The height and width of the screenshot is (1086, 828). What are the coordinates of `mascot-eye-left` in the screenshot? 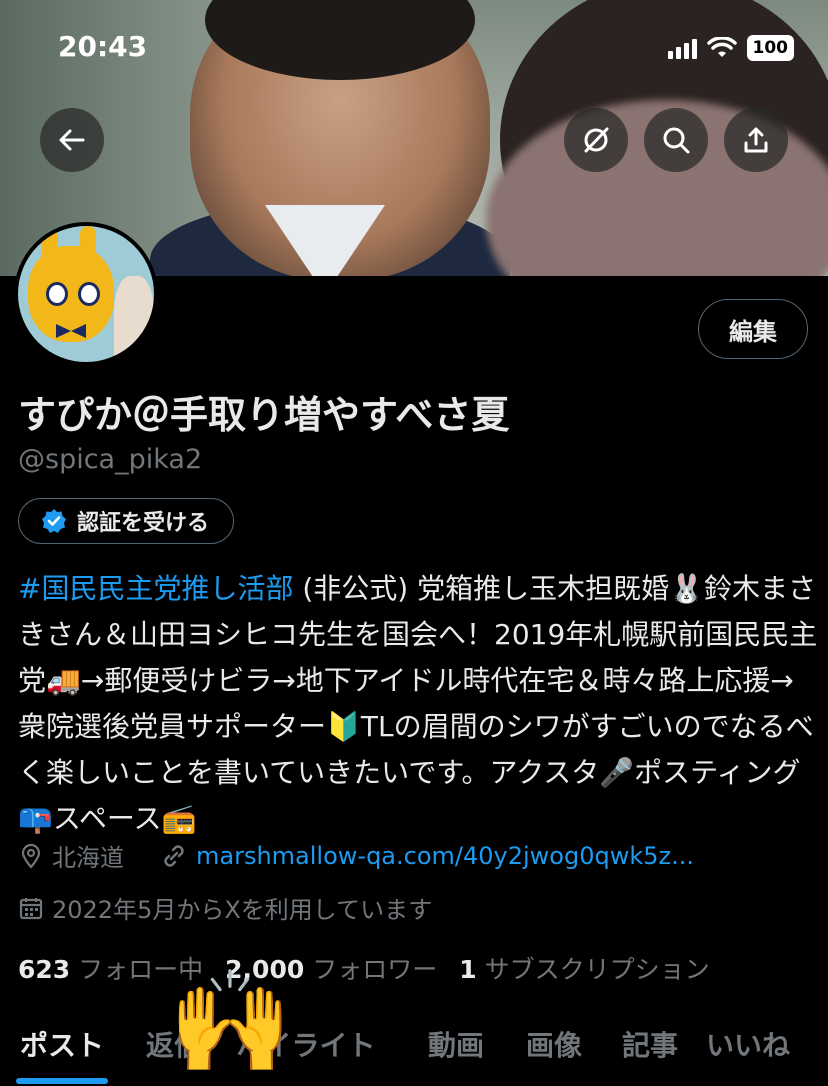 It's located at (57, 294).